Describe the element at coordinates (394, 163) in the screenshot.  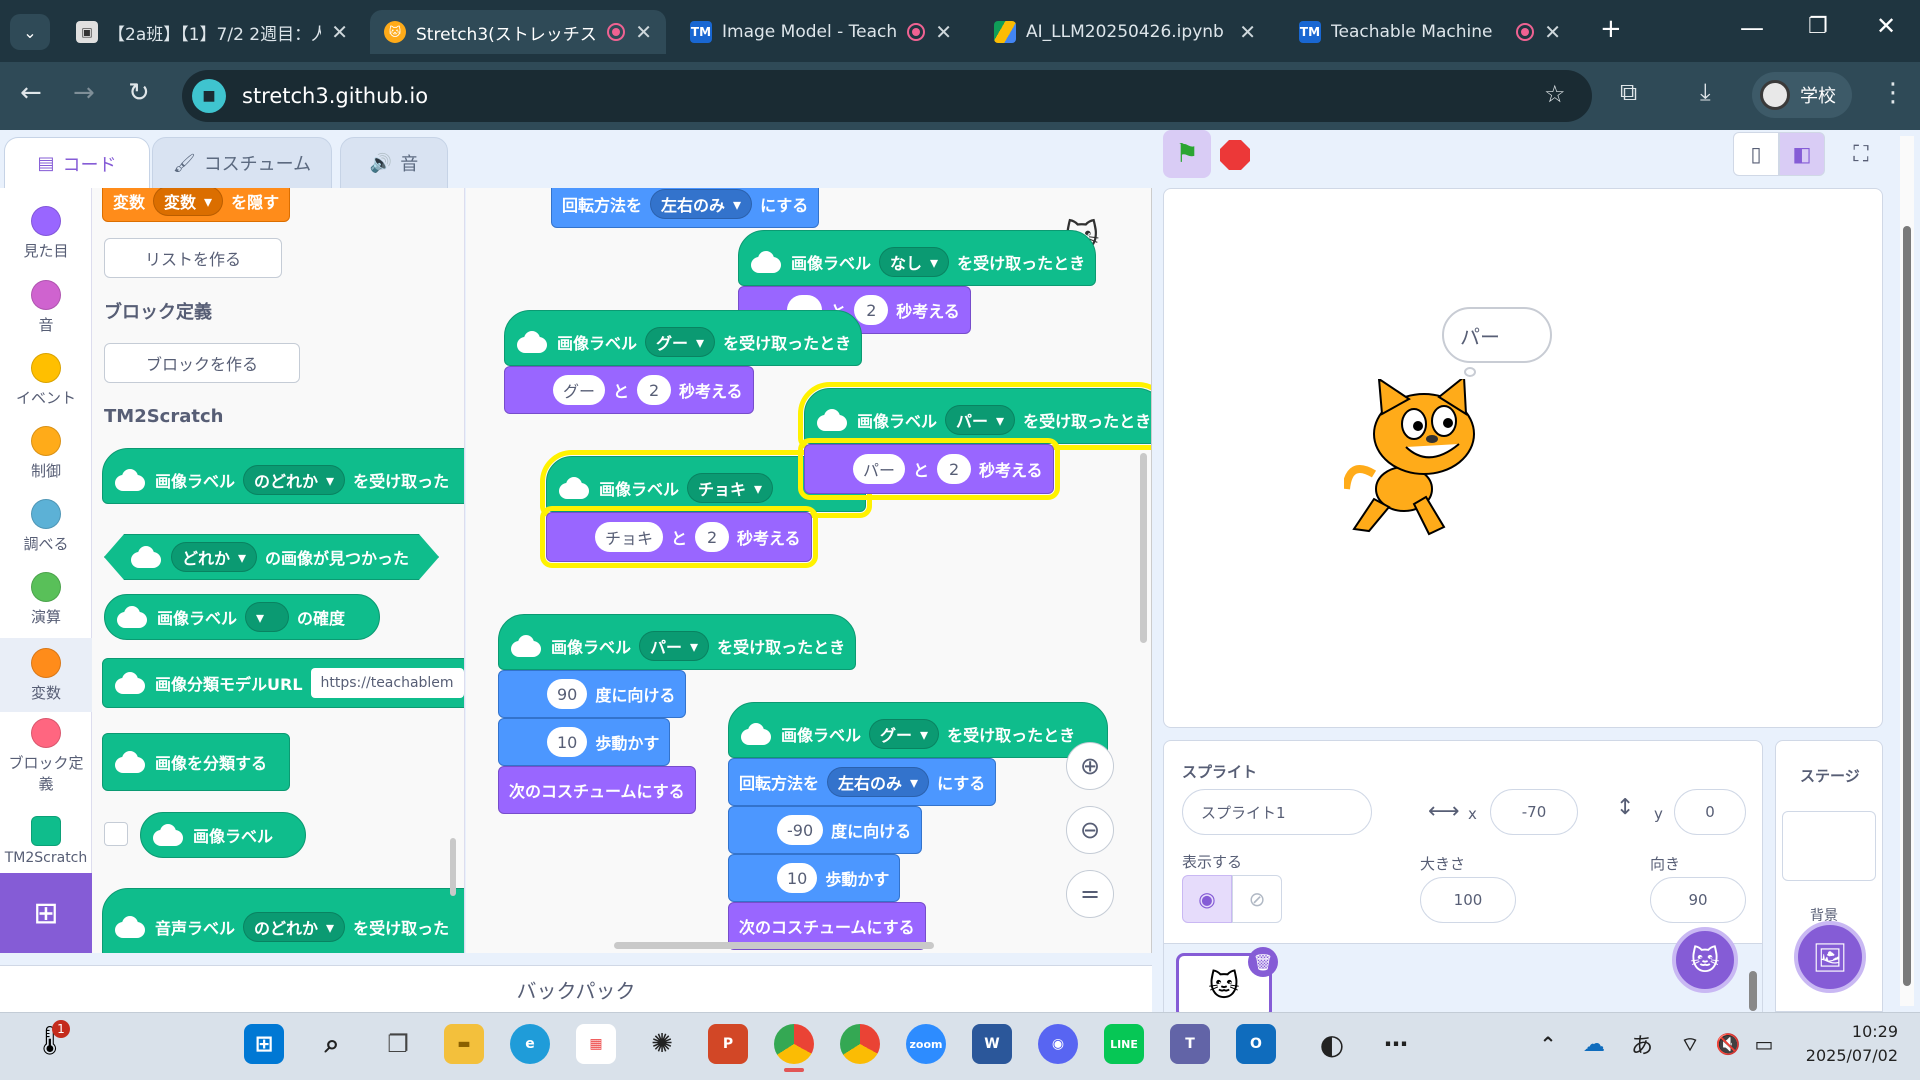
I see `tab-sounds: 🔊 音` at that location.